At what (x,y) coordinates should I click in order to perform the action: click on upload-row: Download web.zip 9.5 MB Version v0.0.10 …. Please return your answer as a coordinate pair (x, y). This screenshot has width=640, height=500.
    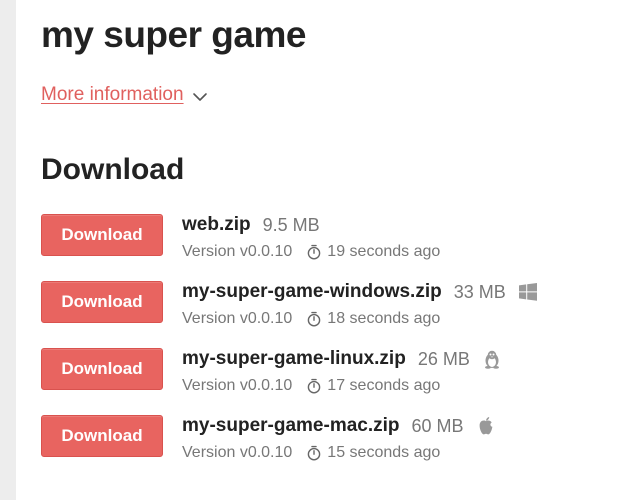
    Looking at the image, I should click on (336, 237).